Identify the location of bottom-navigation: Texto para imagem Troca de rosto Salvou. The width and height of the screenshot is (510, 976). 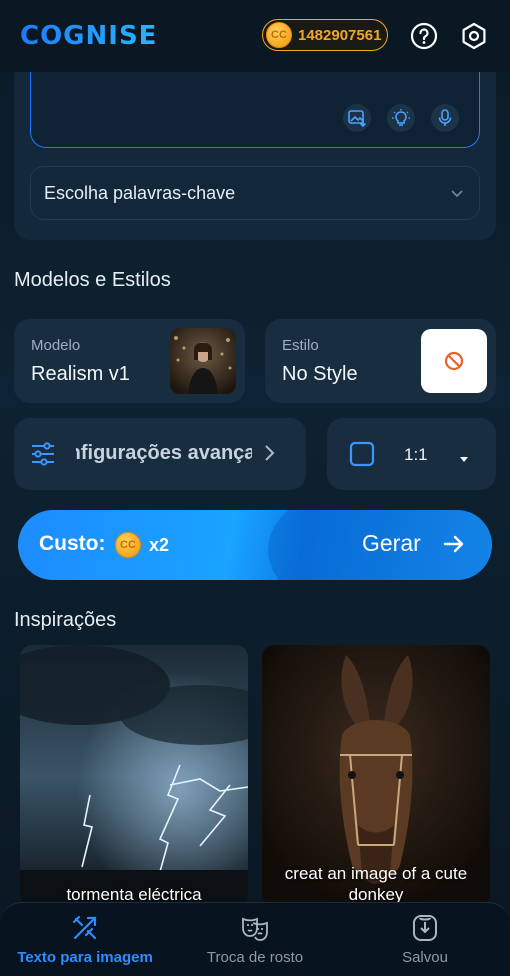
(255, 939).